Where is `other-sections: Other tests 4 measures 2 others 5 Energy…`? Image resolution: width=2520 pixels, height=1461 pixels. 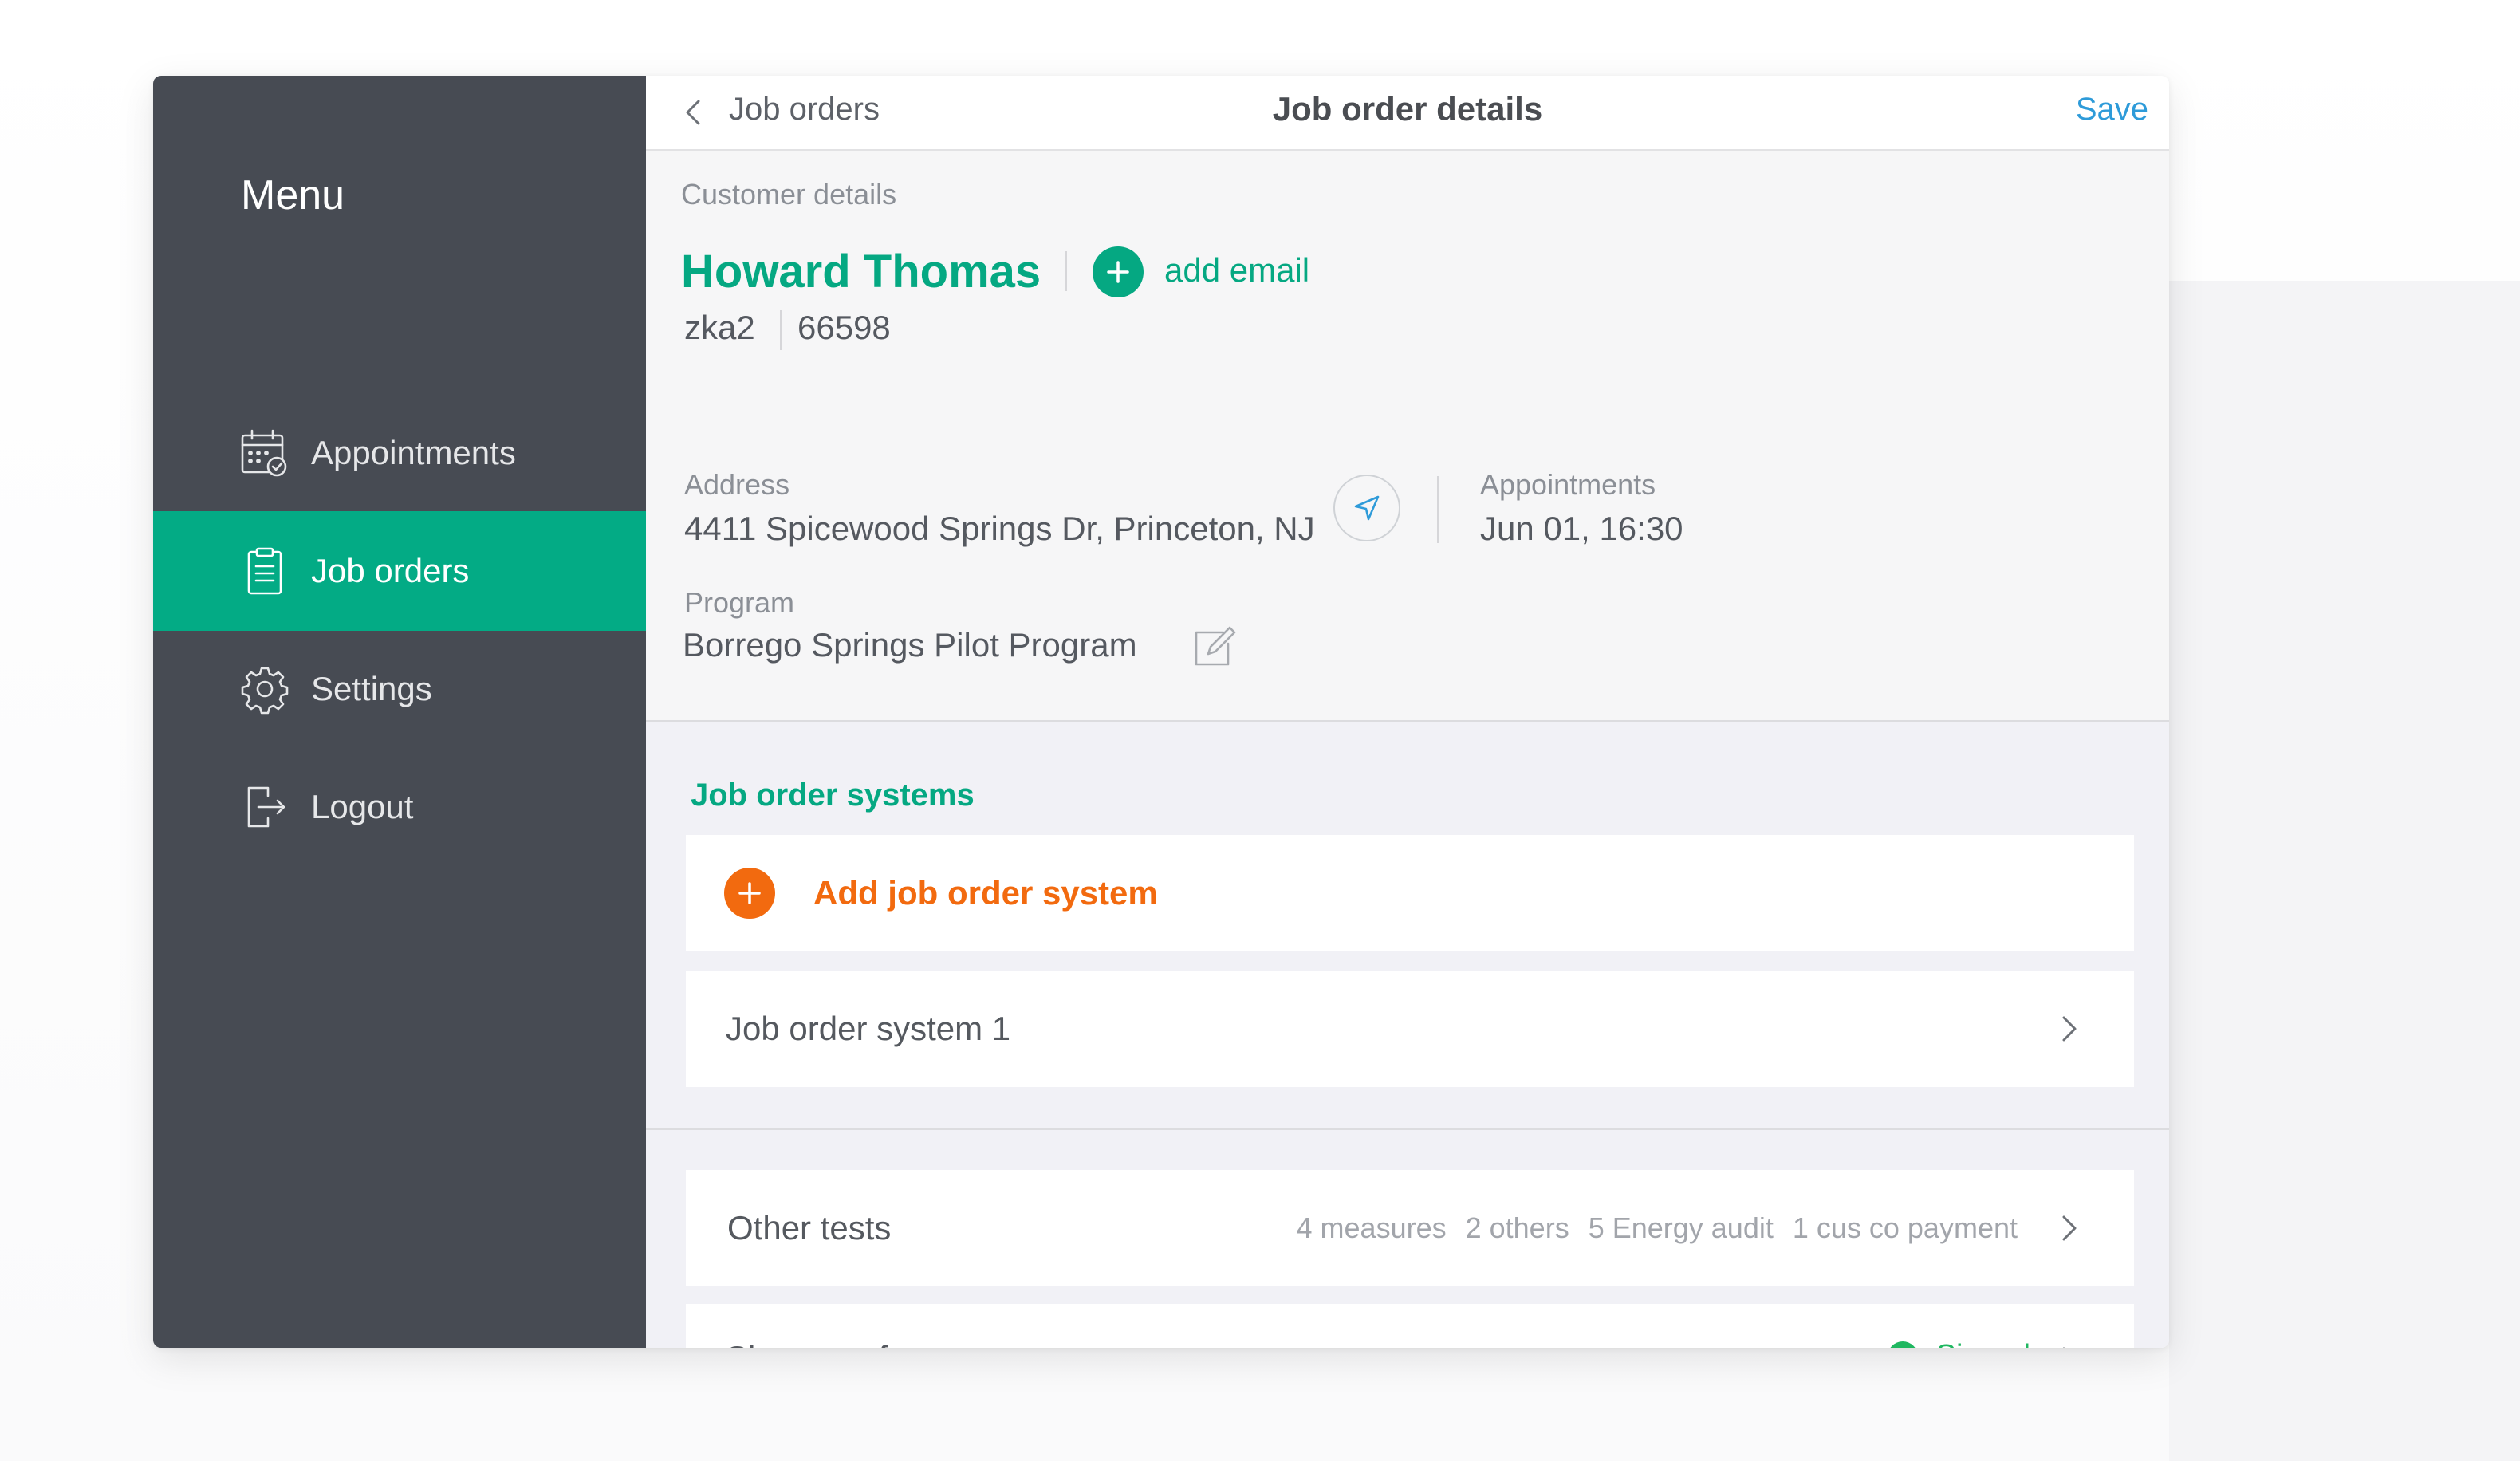
other-sections: Other tests 4 measures 2 others 5 Energy… is located at coordinates (1407, 1239).